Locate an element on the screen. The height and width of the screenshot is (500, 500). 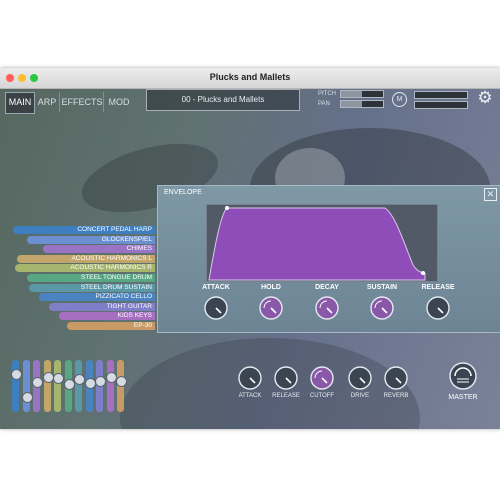
bottom-knob-drive is located at coordinates (360, 378).